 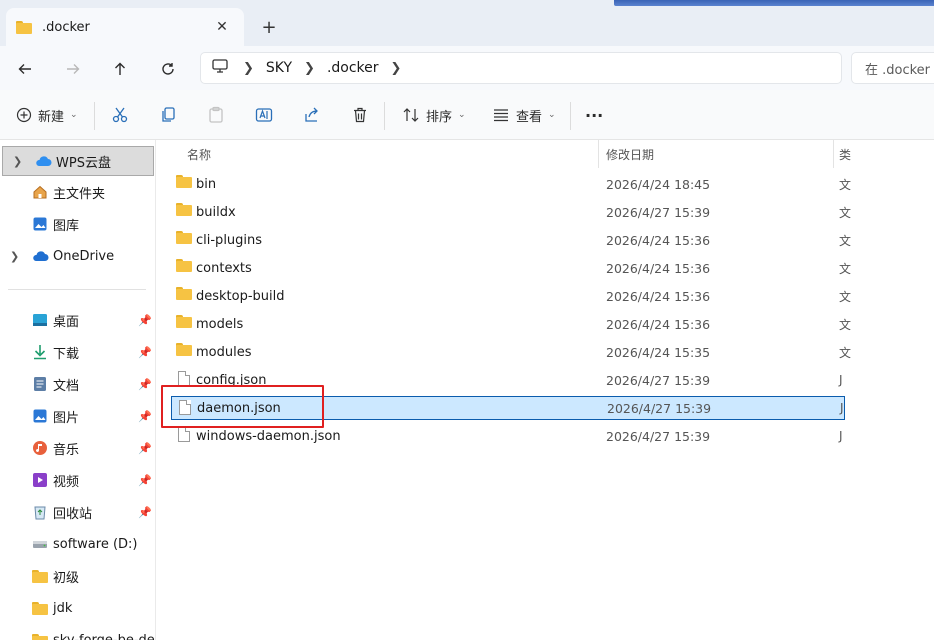 I want to click on toolbar-divider, so click(x=94, y=116).